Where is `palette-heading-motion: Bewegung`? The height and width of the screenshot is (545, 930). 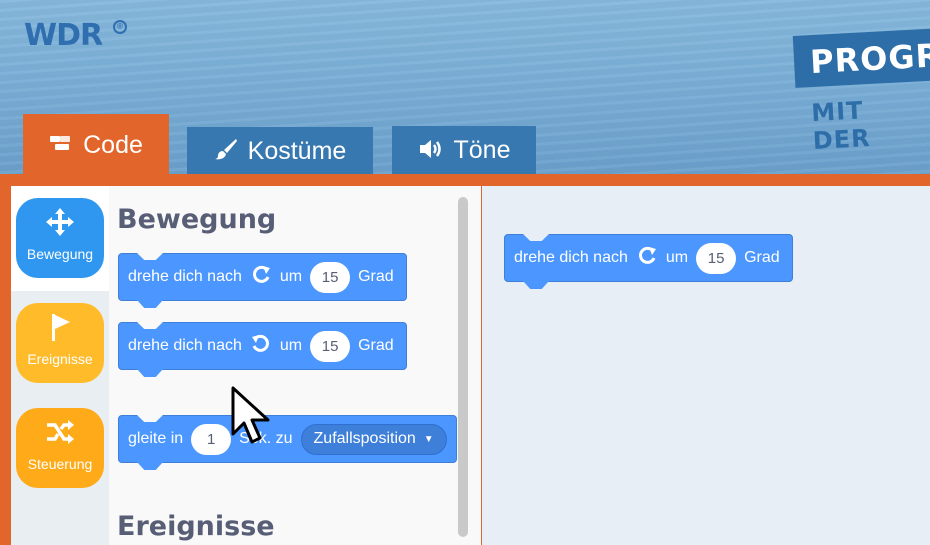
palette-heading-motion: Bewegung is located at coordinates (197, 219).